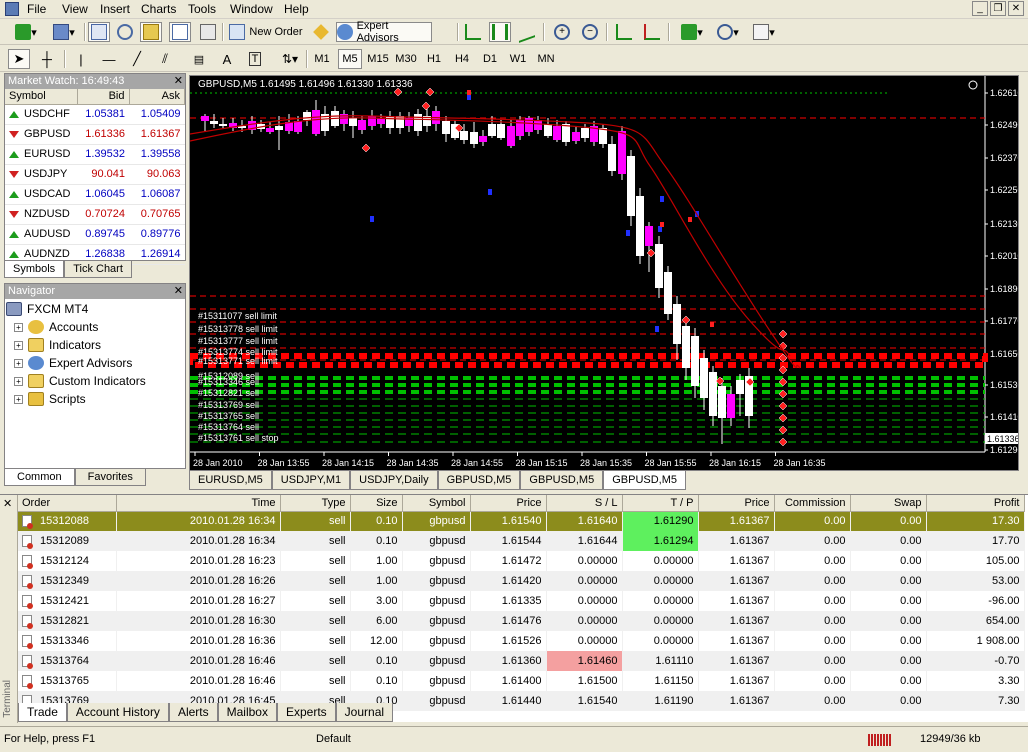 The height and width of the screenshot is (752, 1028). Describe the element at coordinates (95, 194) in the screenshot. I see `market-watch-row: USDCAD 1.06045 1.06087` at that location.